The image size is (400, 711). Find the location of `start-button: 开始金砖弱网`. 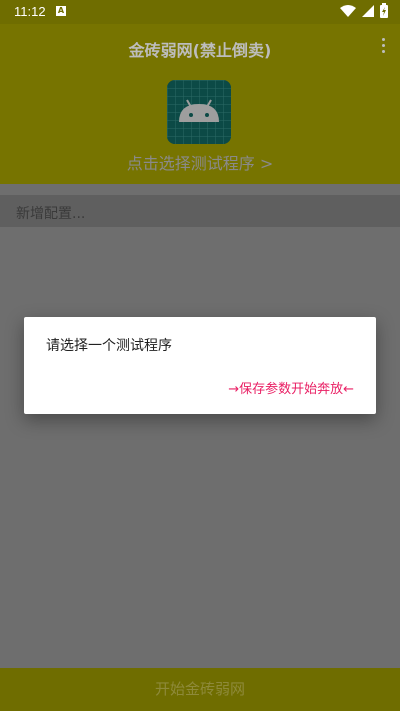

start-button: 开始金砖弱网 is located at coordinates (200, 689).